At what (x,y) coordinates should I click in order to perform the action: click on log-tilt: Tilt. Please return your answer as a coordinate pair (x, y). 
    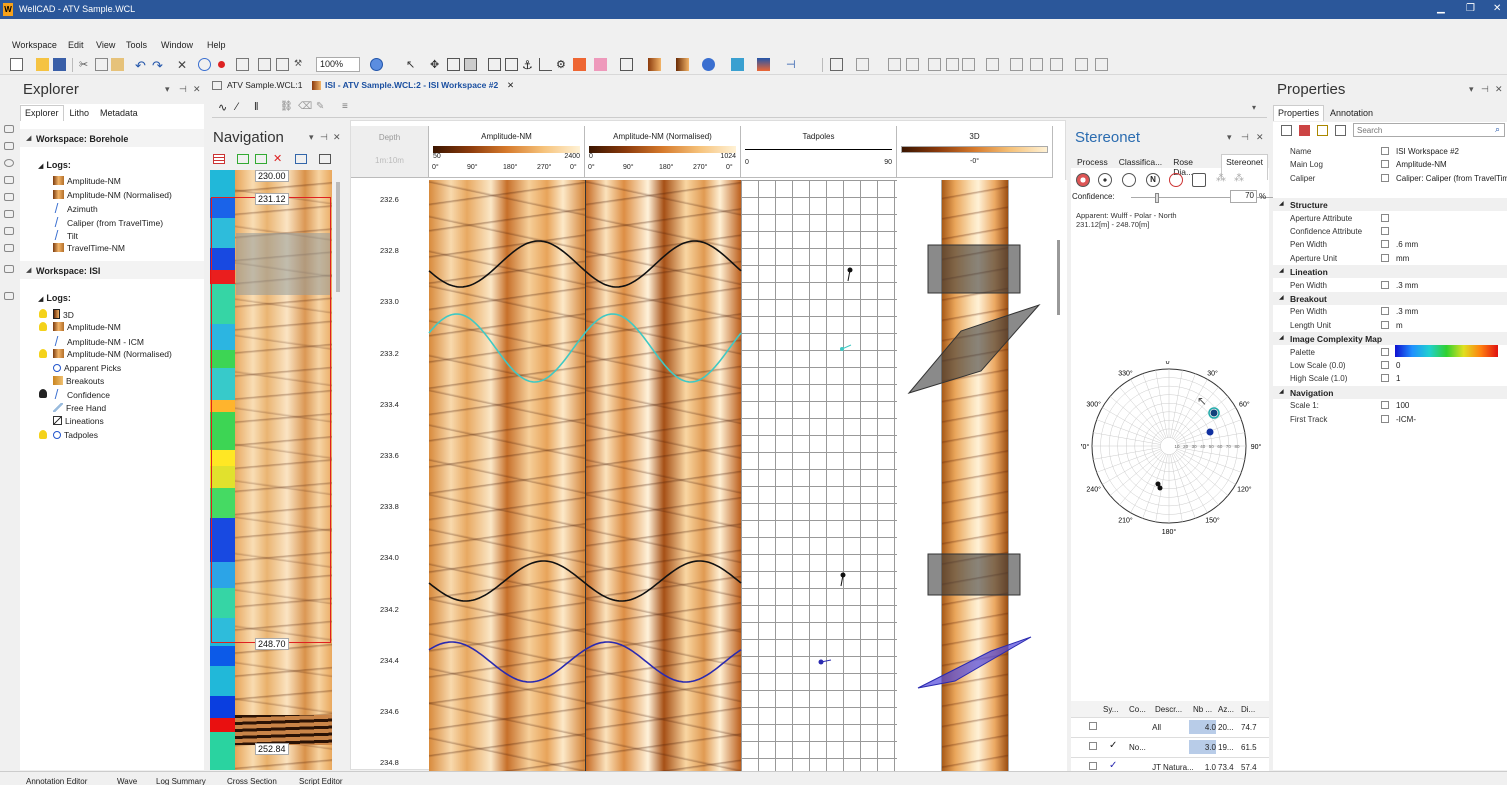
    Looking at the image, I should click on (65, 235).